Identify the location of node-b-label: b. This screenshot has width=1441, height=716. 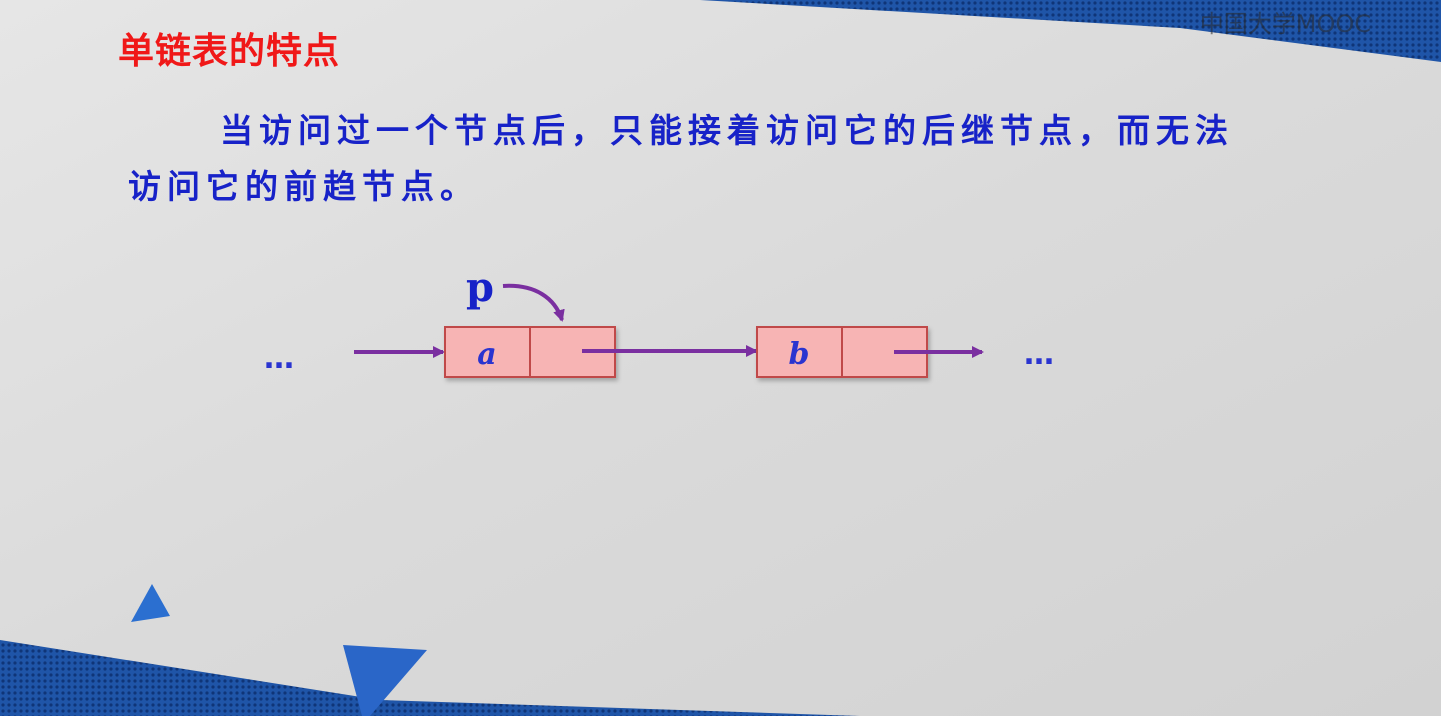
(799, 354).